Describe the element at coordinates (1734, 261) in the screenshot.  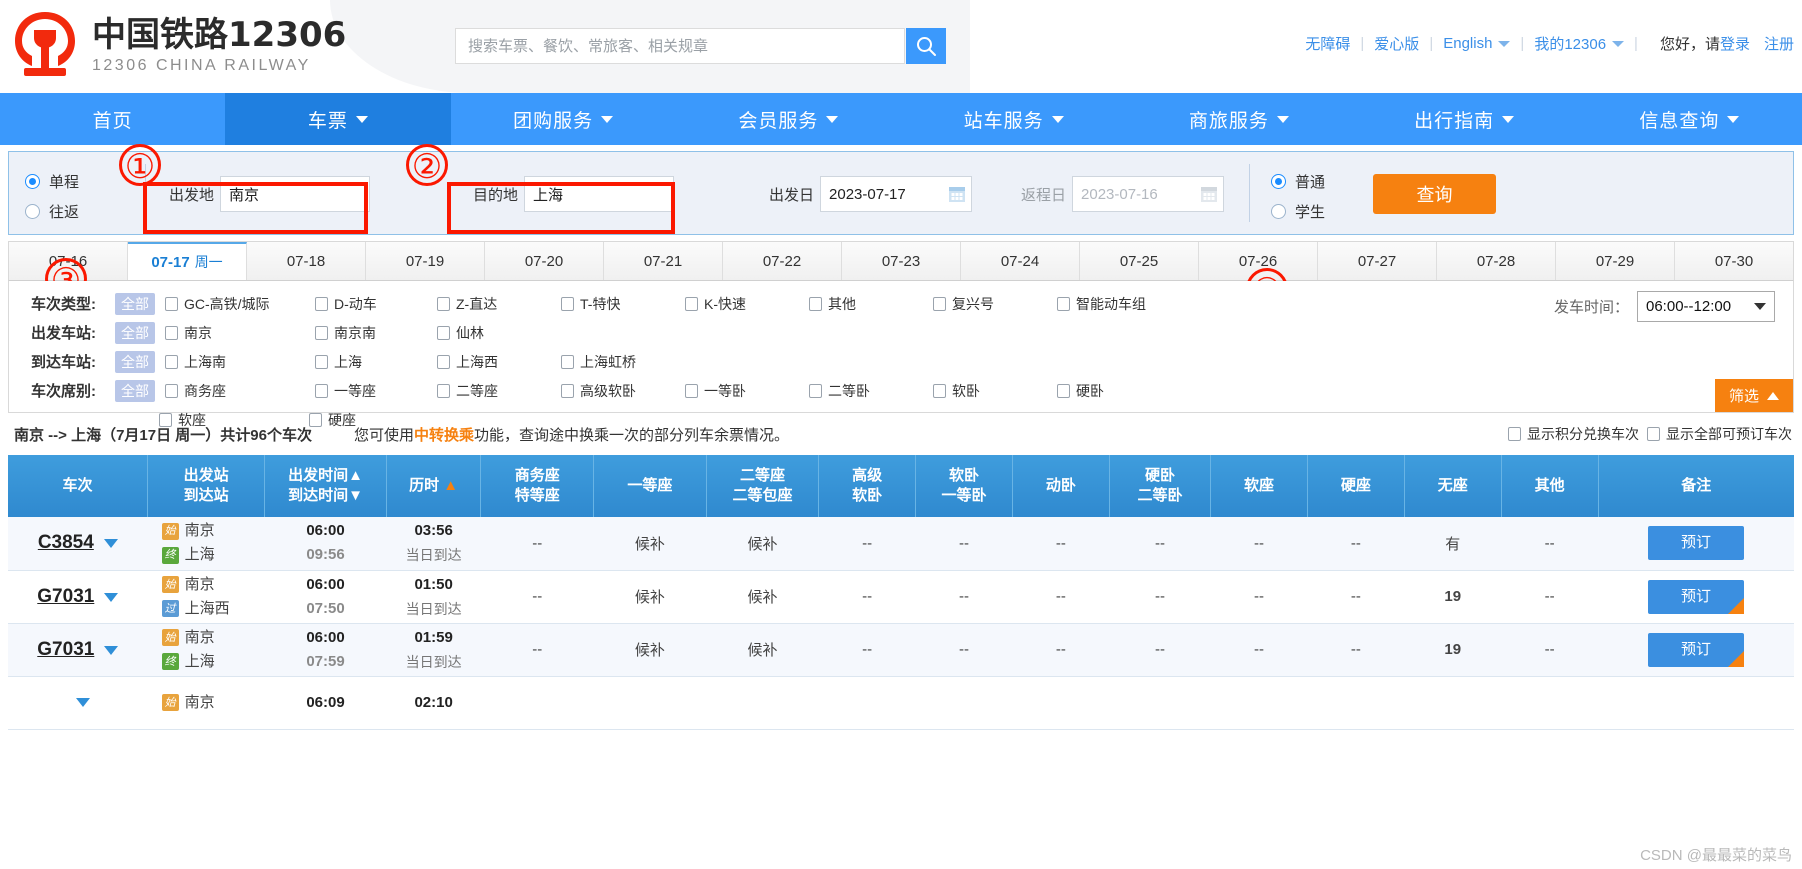
I see `date-tab-0730: 07-30` at that location.